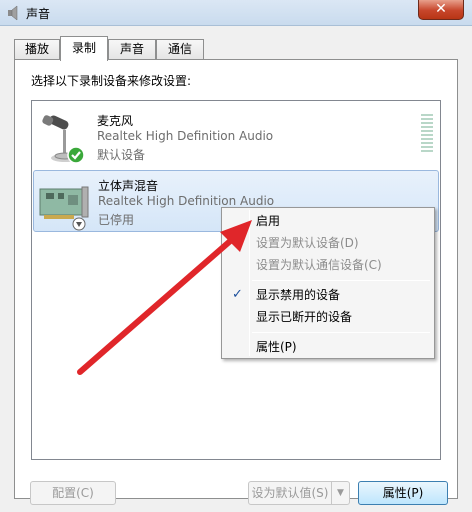 Image resolution: width=472 pixels, height=512 pixels. What do you see at coordinates (84, 48) in the screenshot?
I see `tab-recording: 录制` at bounding box center [84, 48].